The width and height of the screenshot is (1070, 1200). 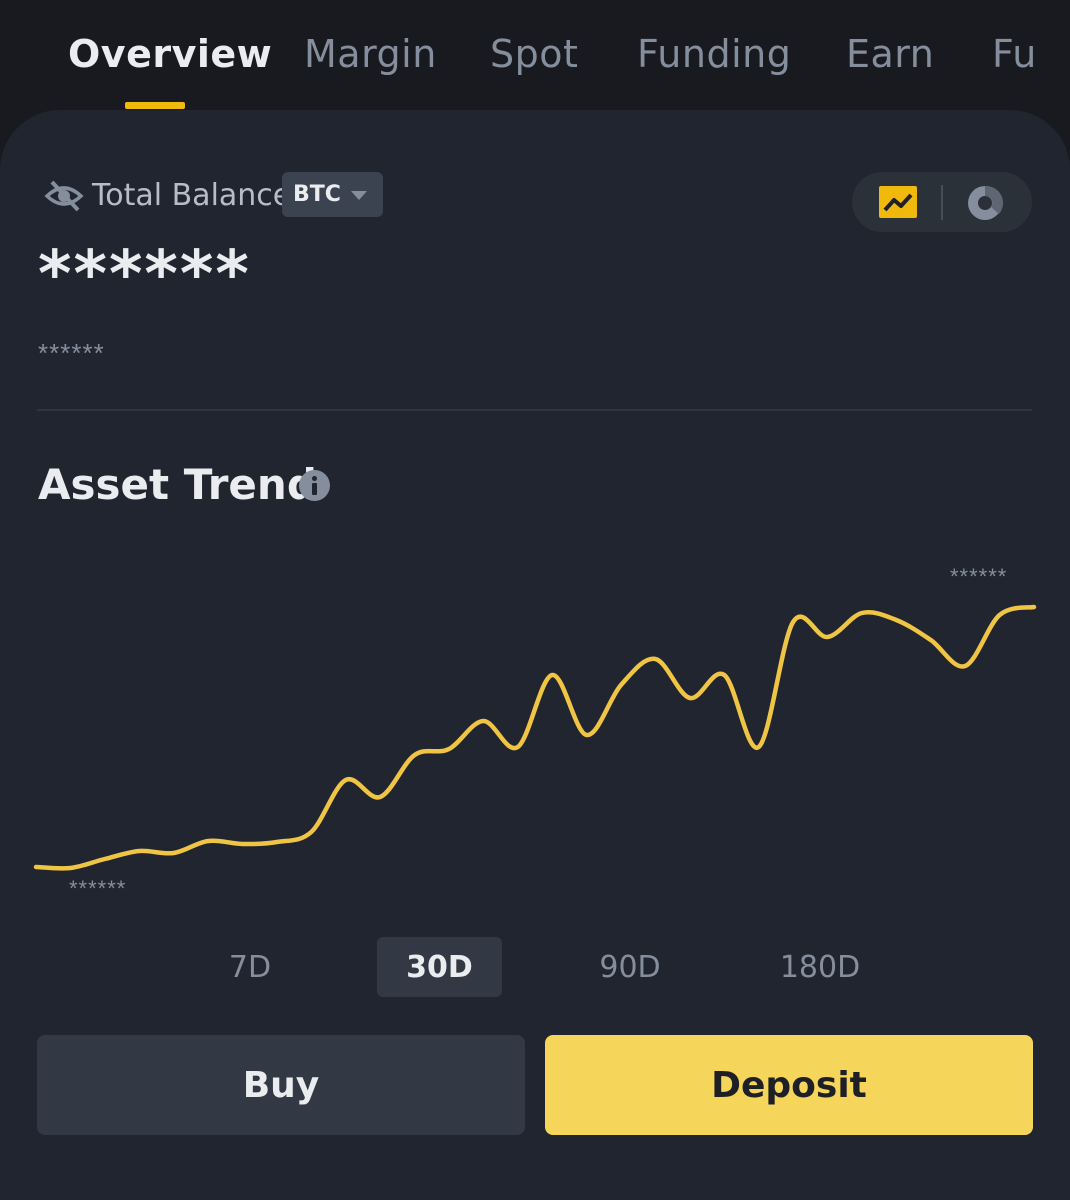 What do you see at coordinates (985, 203) in the screenshot?
I see `pie-chart-icon` at bounding box center [985, 203].